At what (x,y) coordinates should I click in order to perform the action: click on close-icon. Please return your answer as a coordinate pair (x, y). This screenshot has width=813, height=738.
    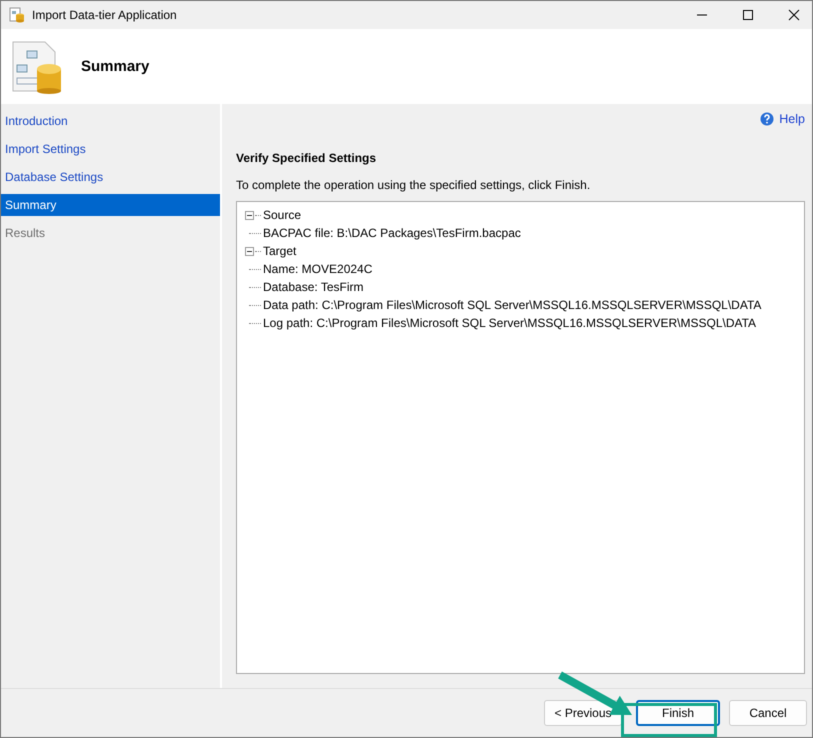
    Looking at the image, I should click on (794, 15).